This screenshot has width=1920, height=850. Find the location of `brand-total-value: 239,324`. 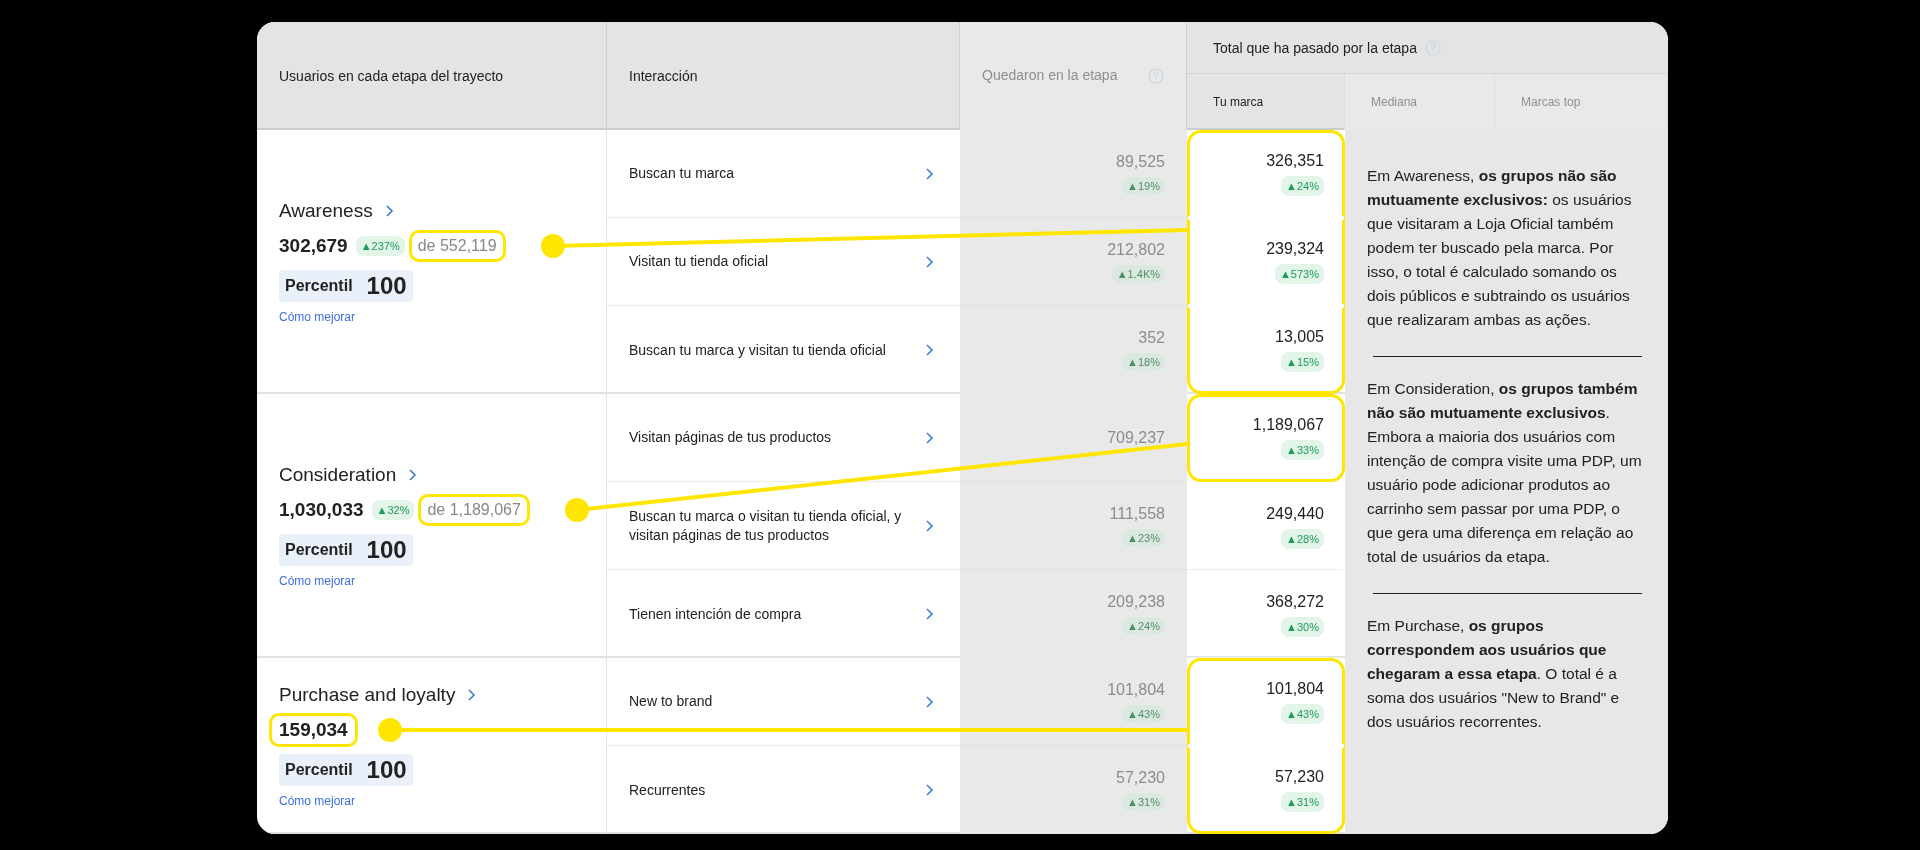

brand-total-value: 239,324 is located at coordinates (1295, 249).